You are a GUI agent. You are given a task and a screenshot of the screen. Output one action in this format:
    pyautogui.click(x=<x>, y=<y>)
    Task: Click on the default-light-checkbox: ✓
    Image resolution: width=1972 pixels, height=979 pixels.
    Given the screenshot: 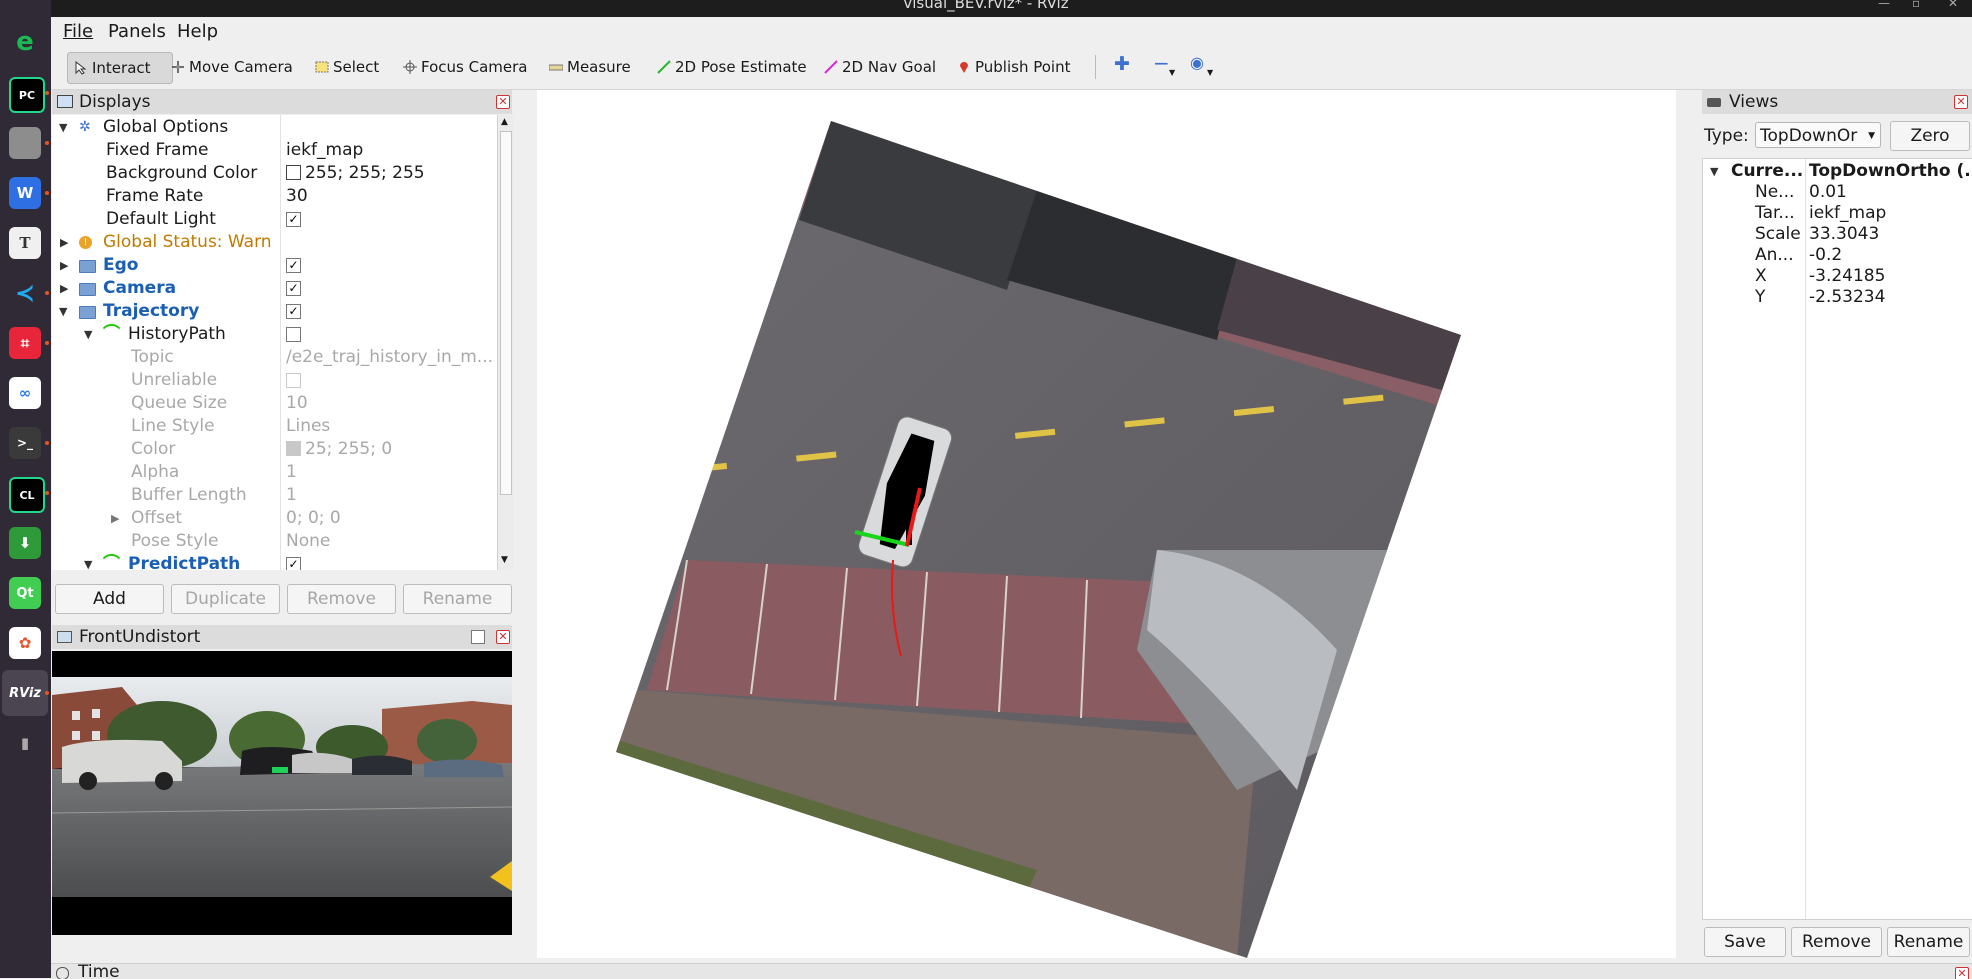 What is the action you would take?
    pyautogui.click(x=293, y=219)
    